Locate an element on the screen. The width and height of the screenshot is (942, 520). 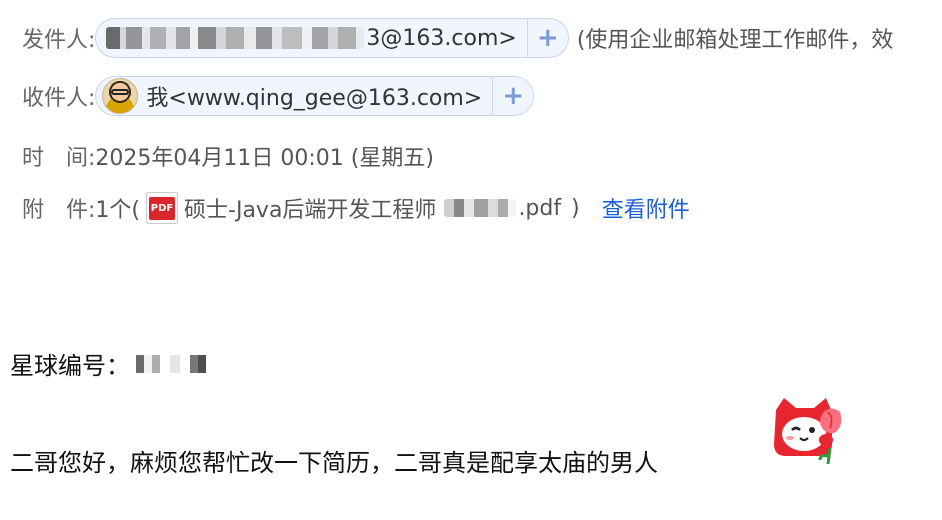
cat-with-flower-sticker-icon is located at coordinates (808, 431).